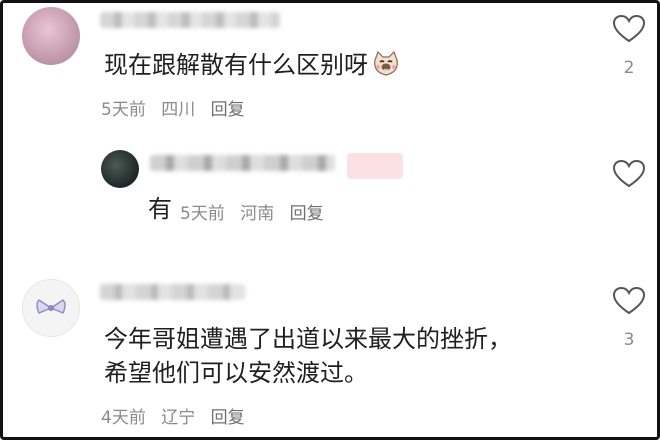 The width and height of the screenshot is (660, 440). I want to click on comment-meta: 5天前 河南 回复, so click(257, 211).